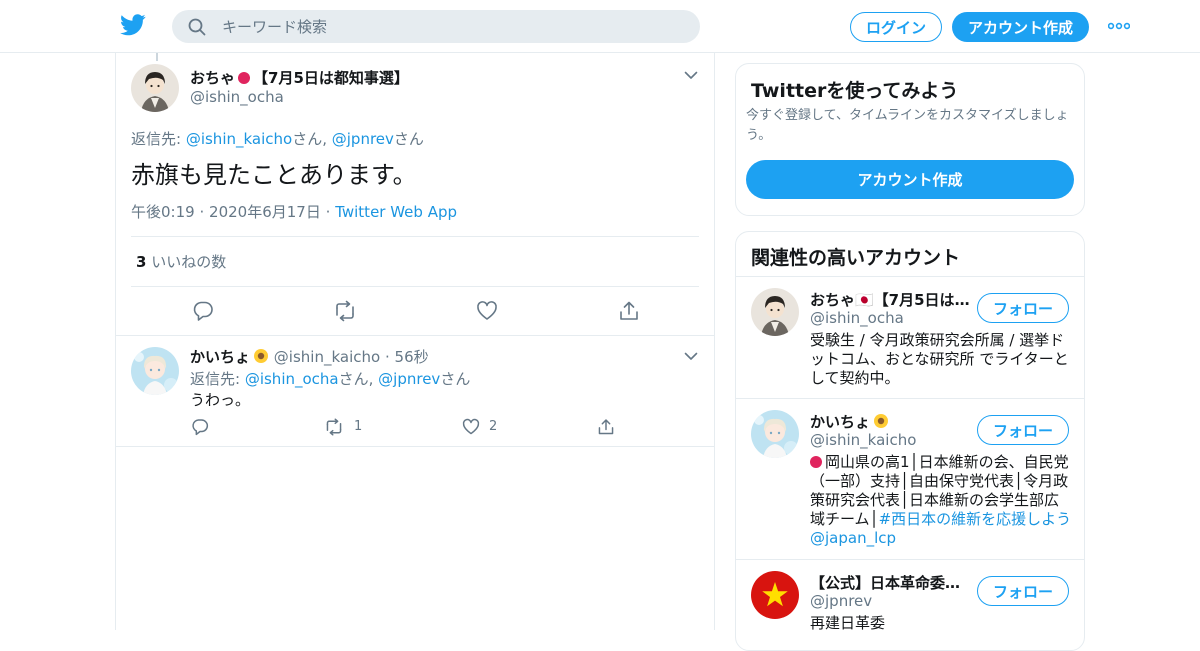  Describe the element at coordinates (848, 623) in the screenshot. I see `account-bio: 再建日革委` at that location.